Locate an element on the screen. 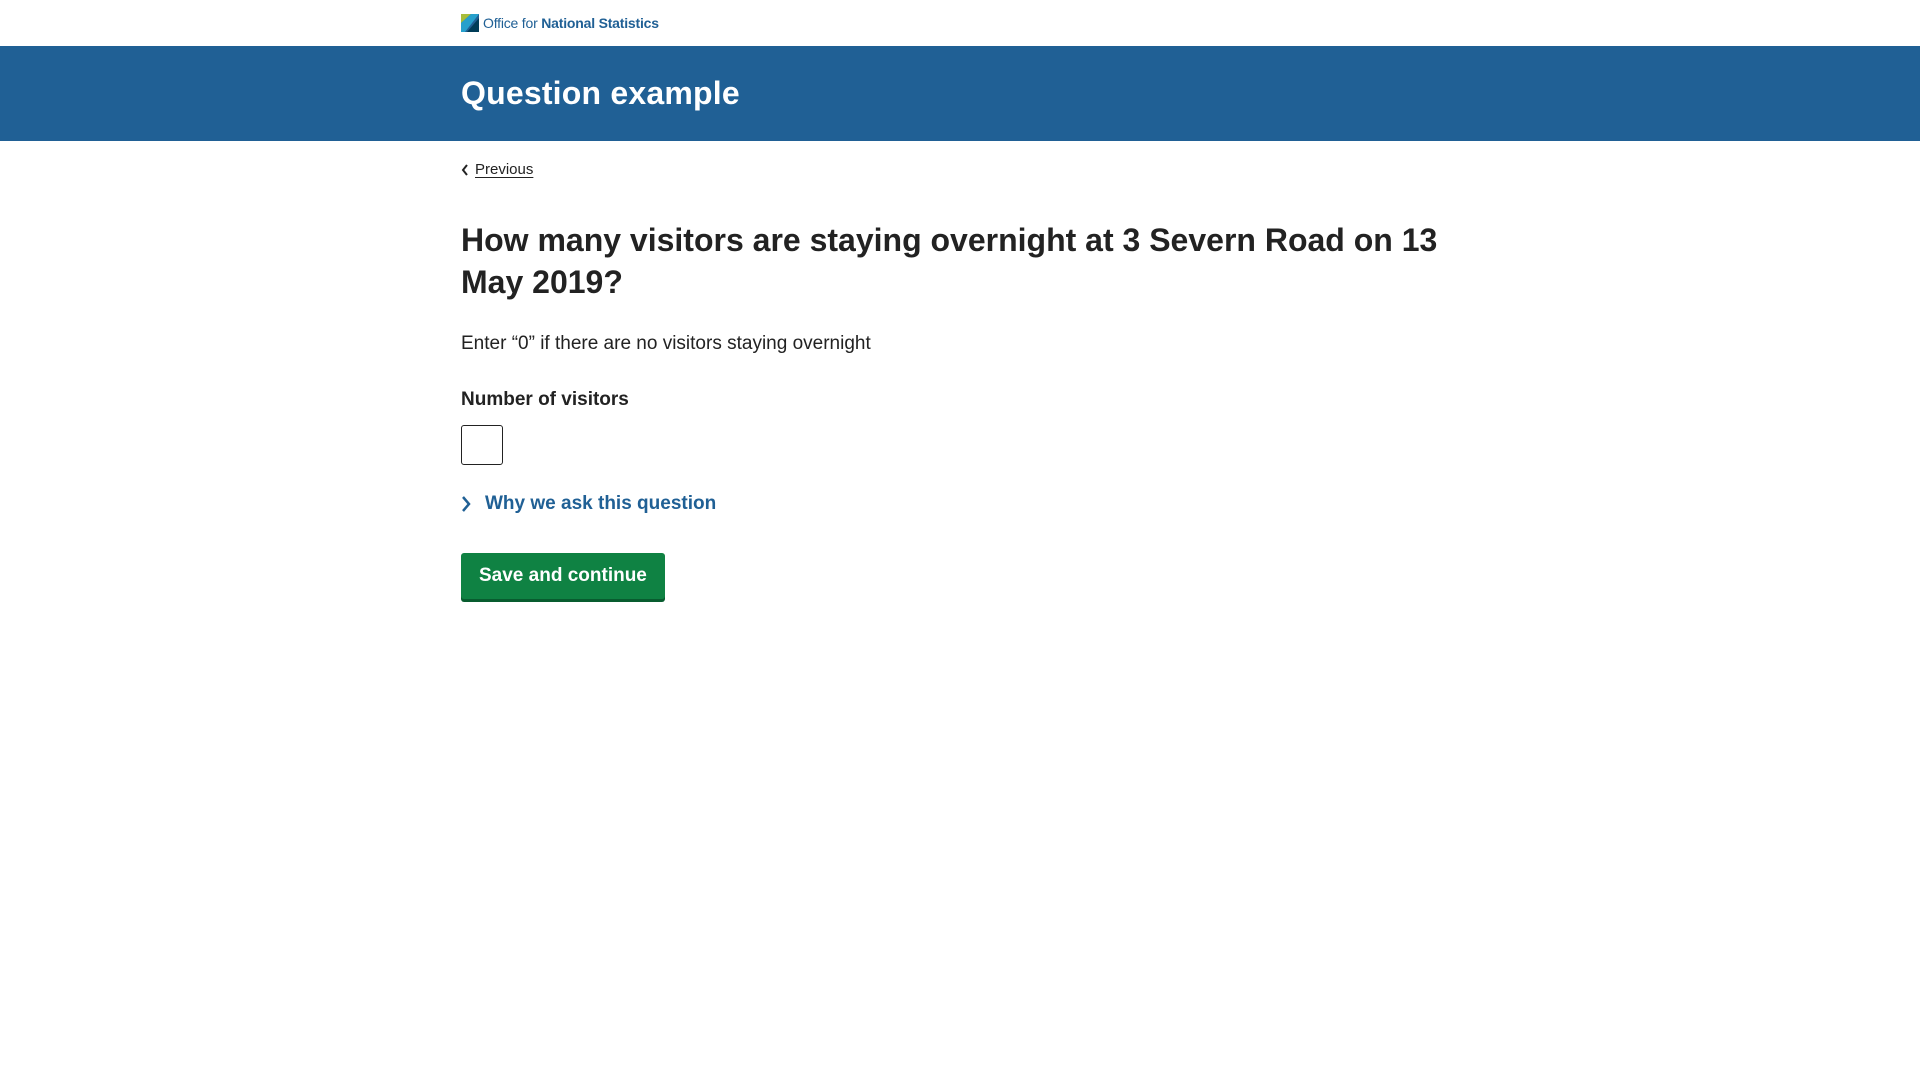 This screenshot has height=1080, width=1920. ons-logo: Office for National Statistics is located at coordinates (560, 23).